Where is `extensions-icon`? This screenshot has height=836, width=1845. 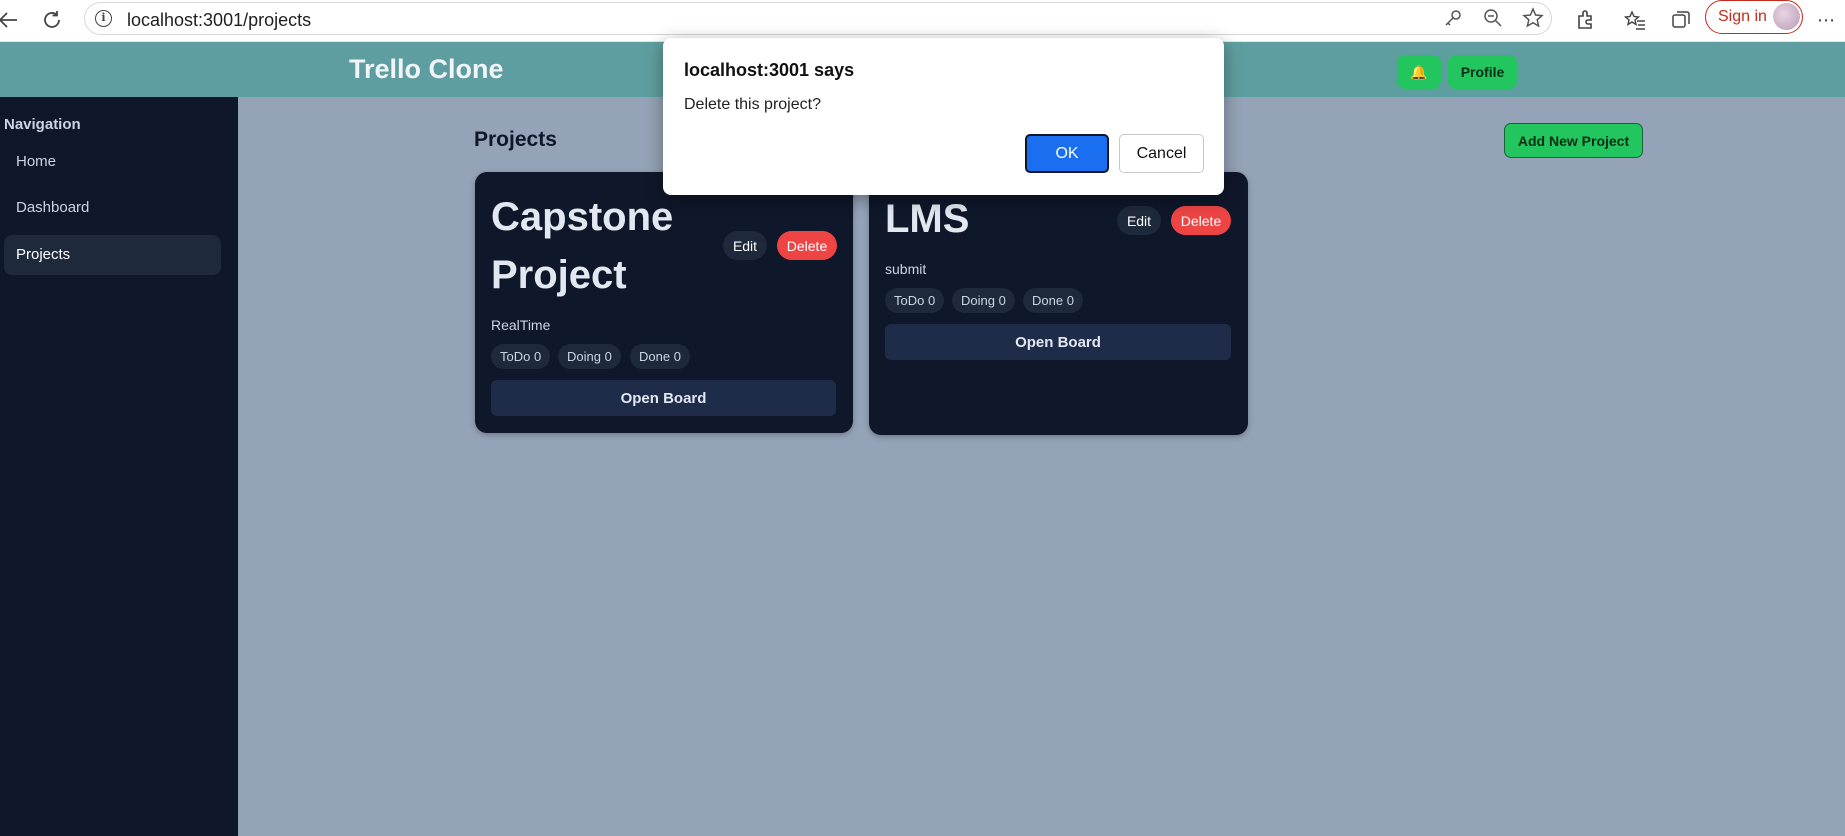
extensions-icon is located at coordinates (1585, 20).